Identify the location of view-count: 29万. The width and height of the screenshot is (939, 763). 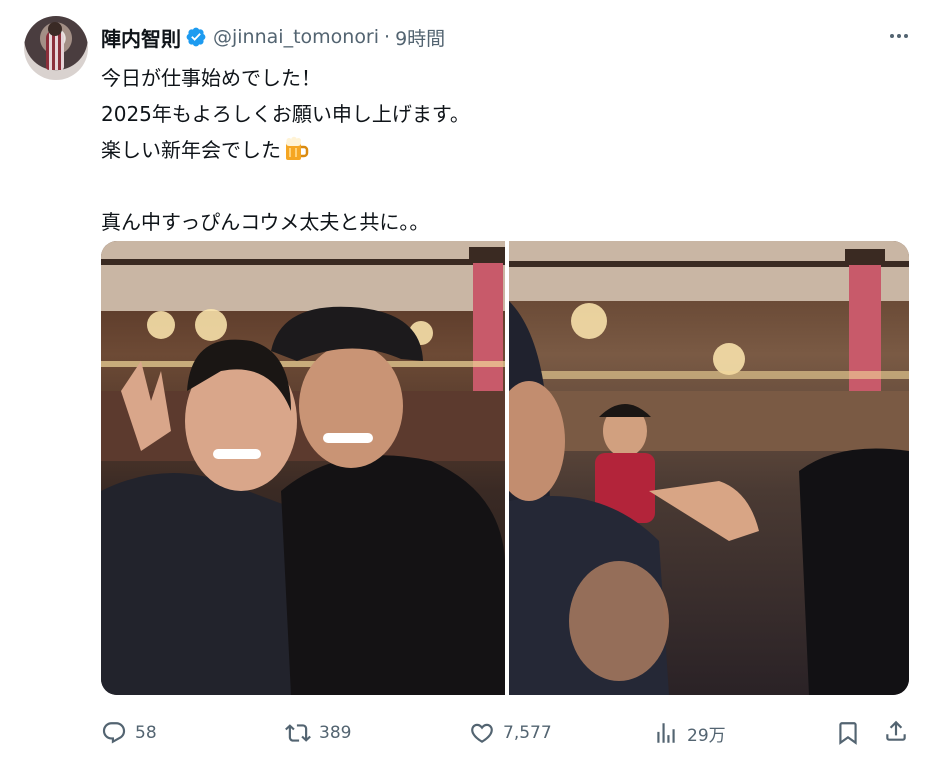
(706, 735).